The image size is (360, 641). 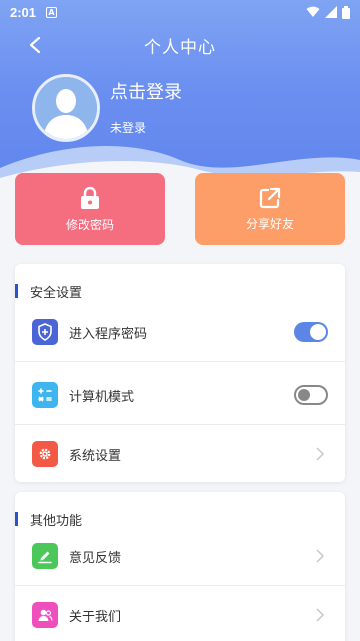 I want to click on security-section-label: 安全设置, so click(x=56, y=293).